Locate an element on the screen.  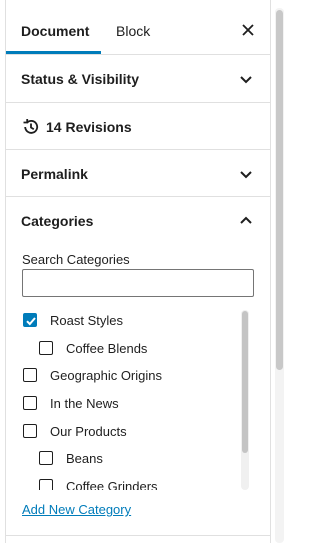
close-sidebar-button is located at coordinates (248, 30).